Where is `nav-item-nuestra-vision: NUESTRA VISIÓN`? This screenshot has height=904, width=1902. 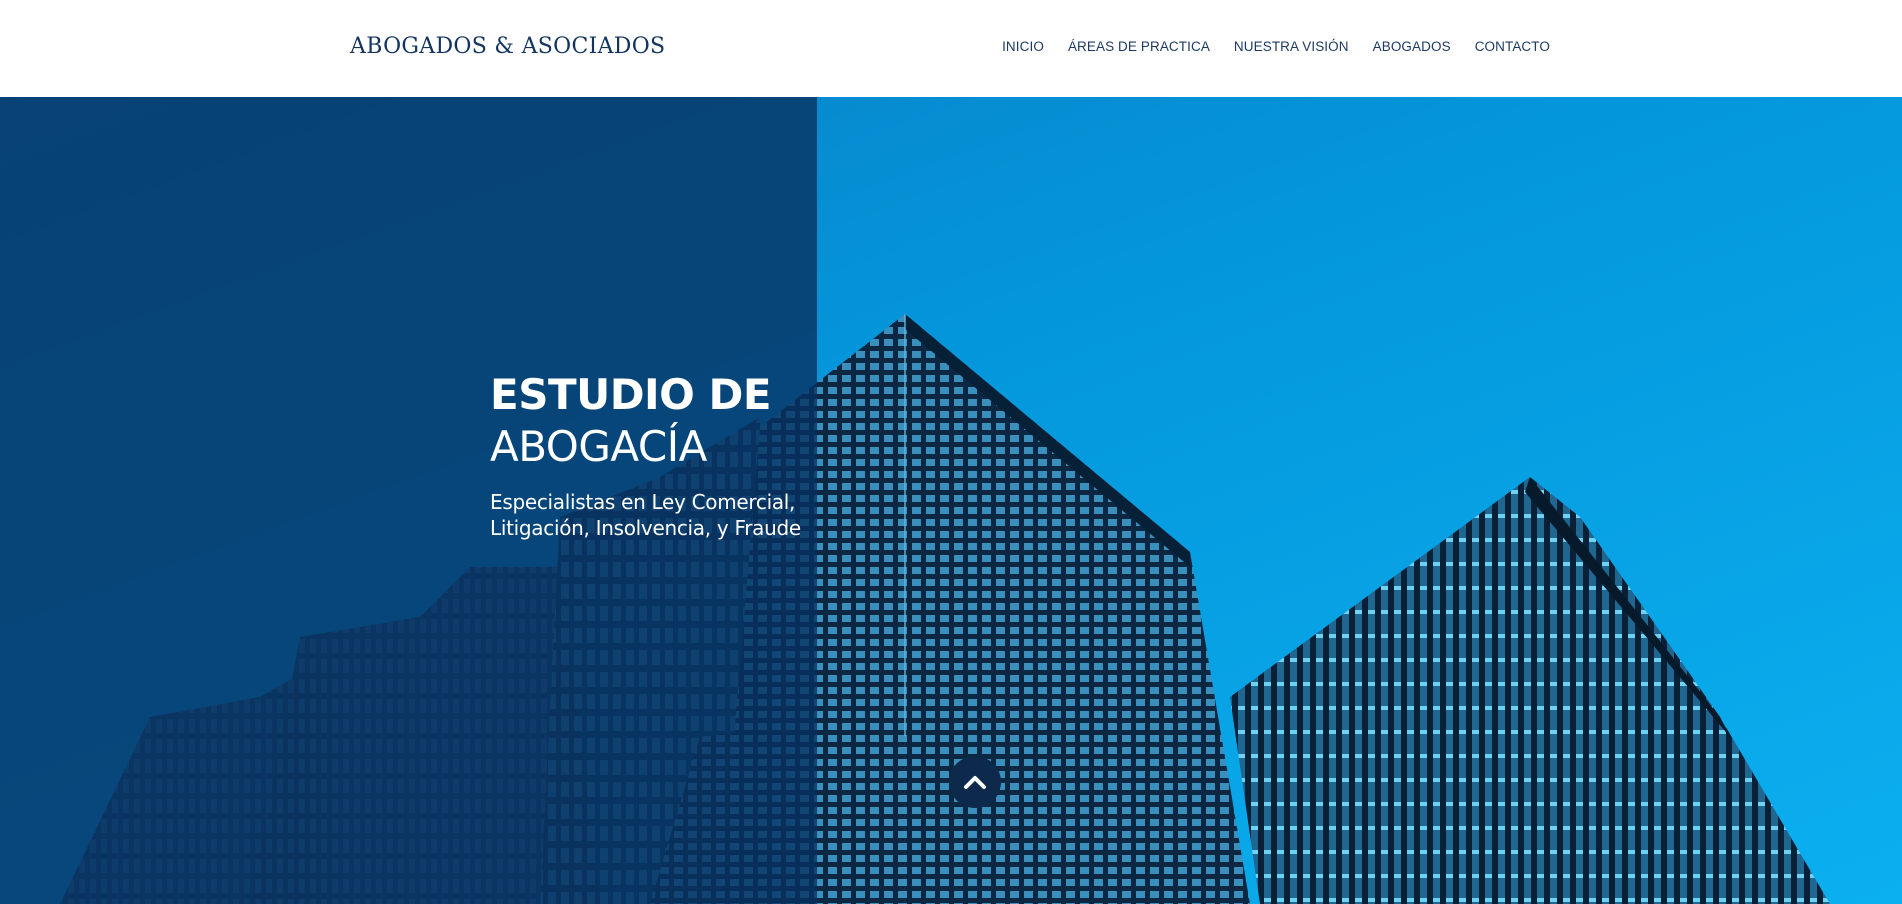 nav-item-nuestra-vision: NUESTRA VISIÓN is located at coordinates (1291, 46).